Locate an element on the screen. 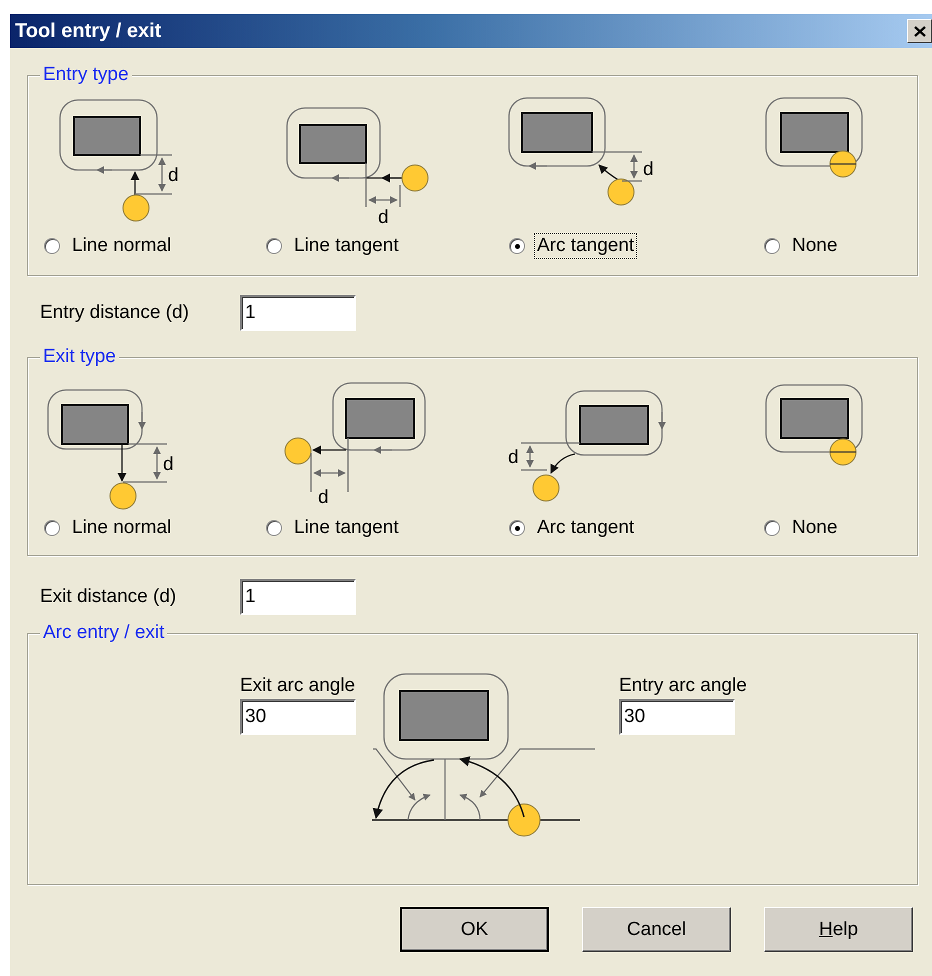 The height and width of the screenshot is (976, 932). field-label: Exit distance (d) is located at coordinates (109, 597).